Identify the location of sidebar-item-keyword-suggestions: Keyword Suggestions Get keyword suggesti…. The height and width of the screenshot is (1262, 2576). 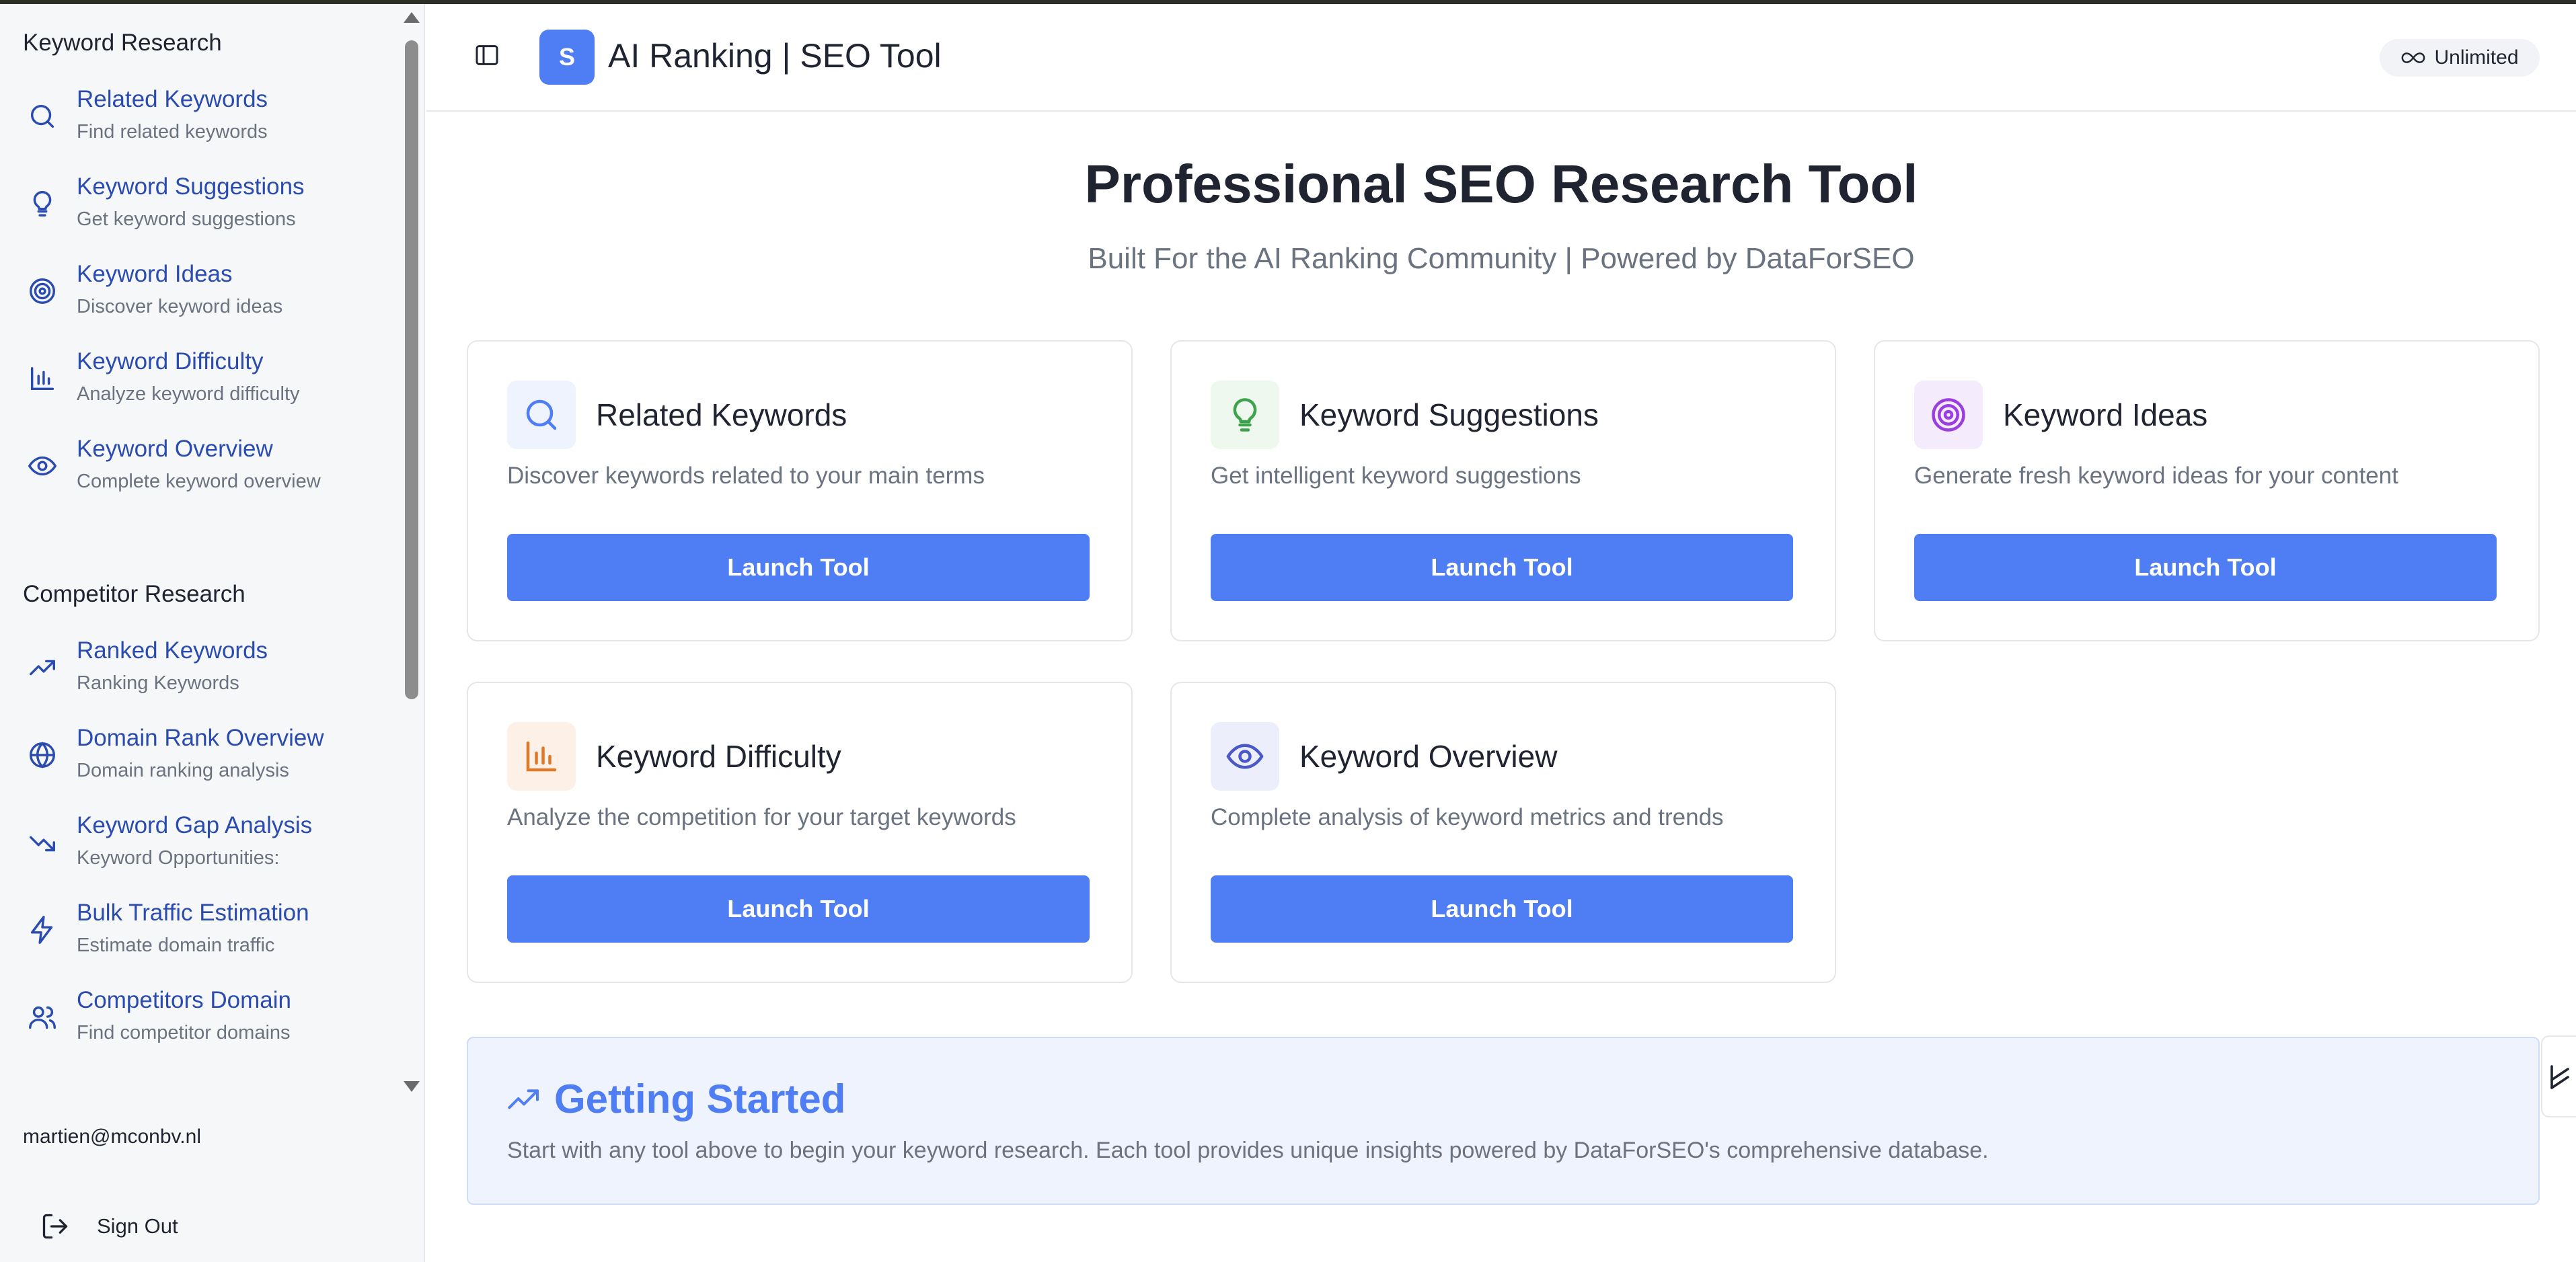
(202, 210).